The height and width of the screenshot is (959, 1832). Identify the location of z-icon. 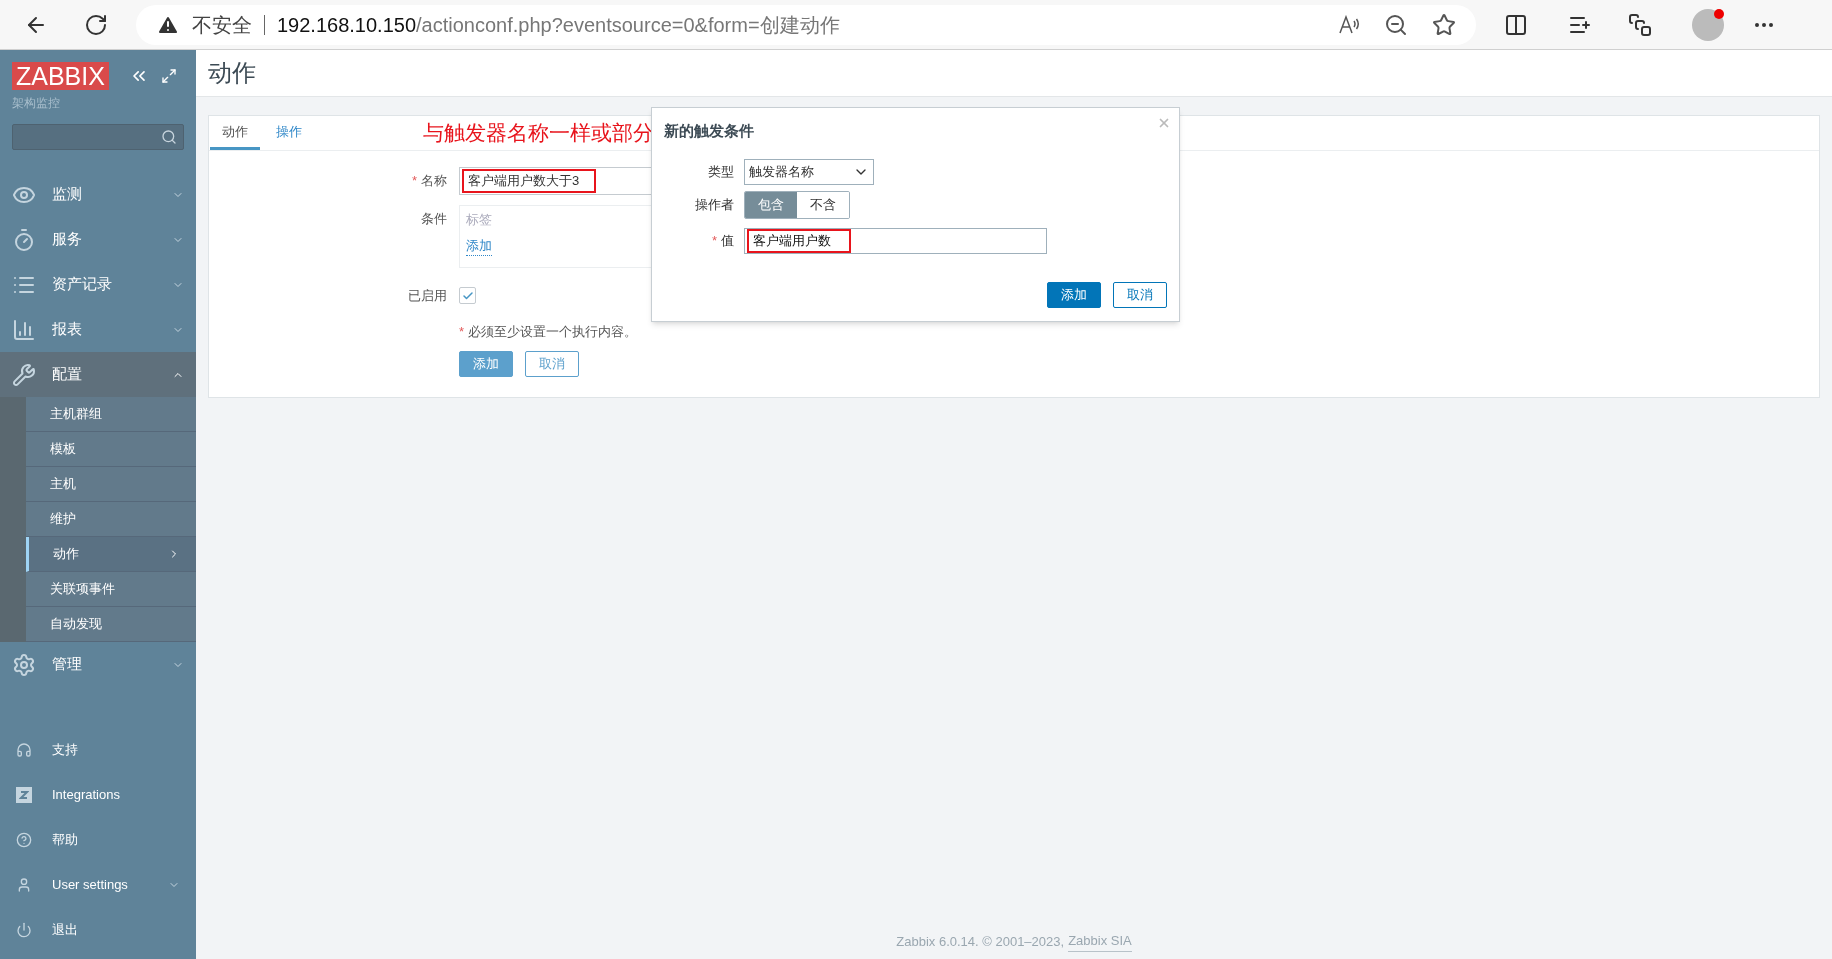
(24, 794).